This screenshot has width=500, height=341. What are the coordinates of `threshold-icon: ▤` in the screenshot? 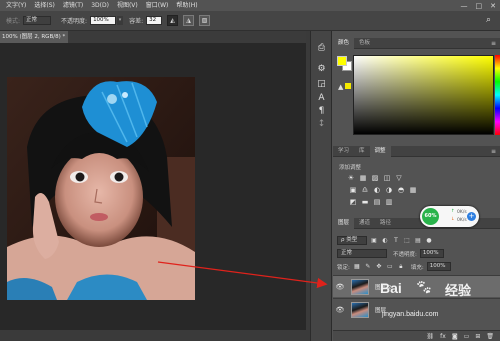 It's located at (377, 202).